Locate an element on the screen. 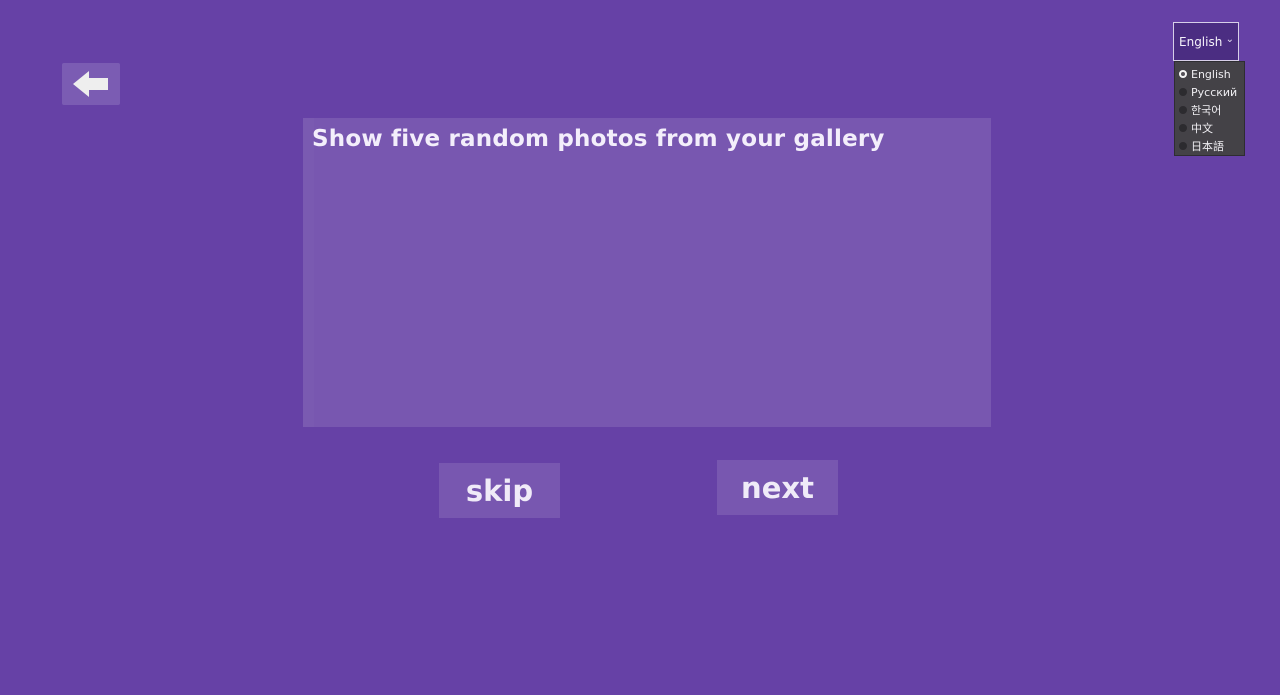  language-option-label: English is located at coordinates (1211, 74).